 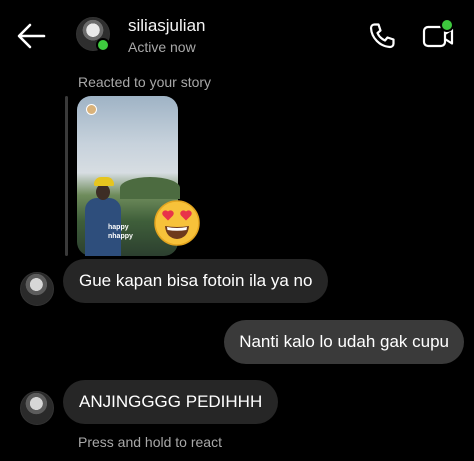 What do you see at coordinates (150, 442) in the screenshot?
I see `react-hint: Press and hold to react` at bounding box center [150, 442].